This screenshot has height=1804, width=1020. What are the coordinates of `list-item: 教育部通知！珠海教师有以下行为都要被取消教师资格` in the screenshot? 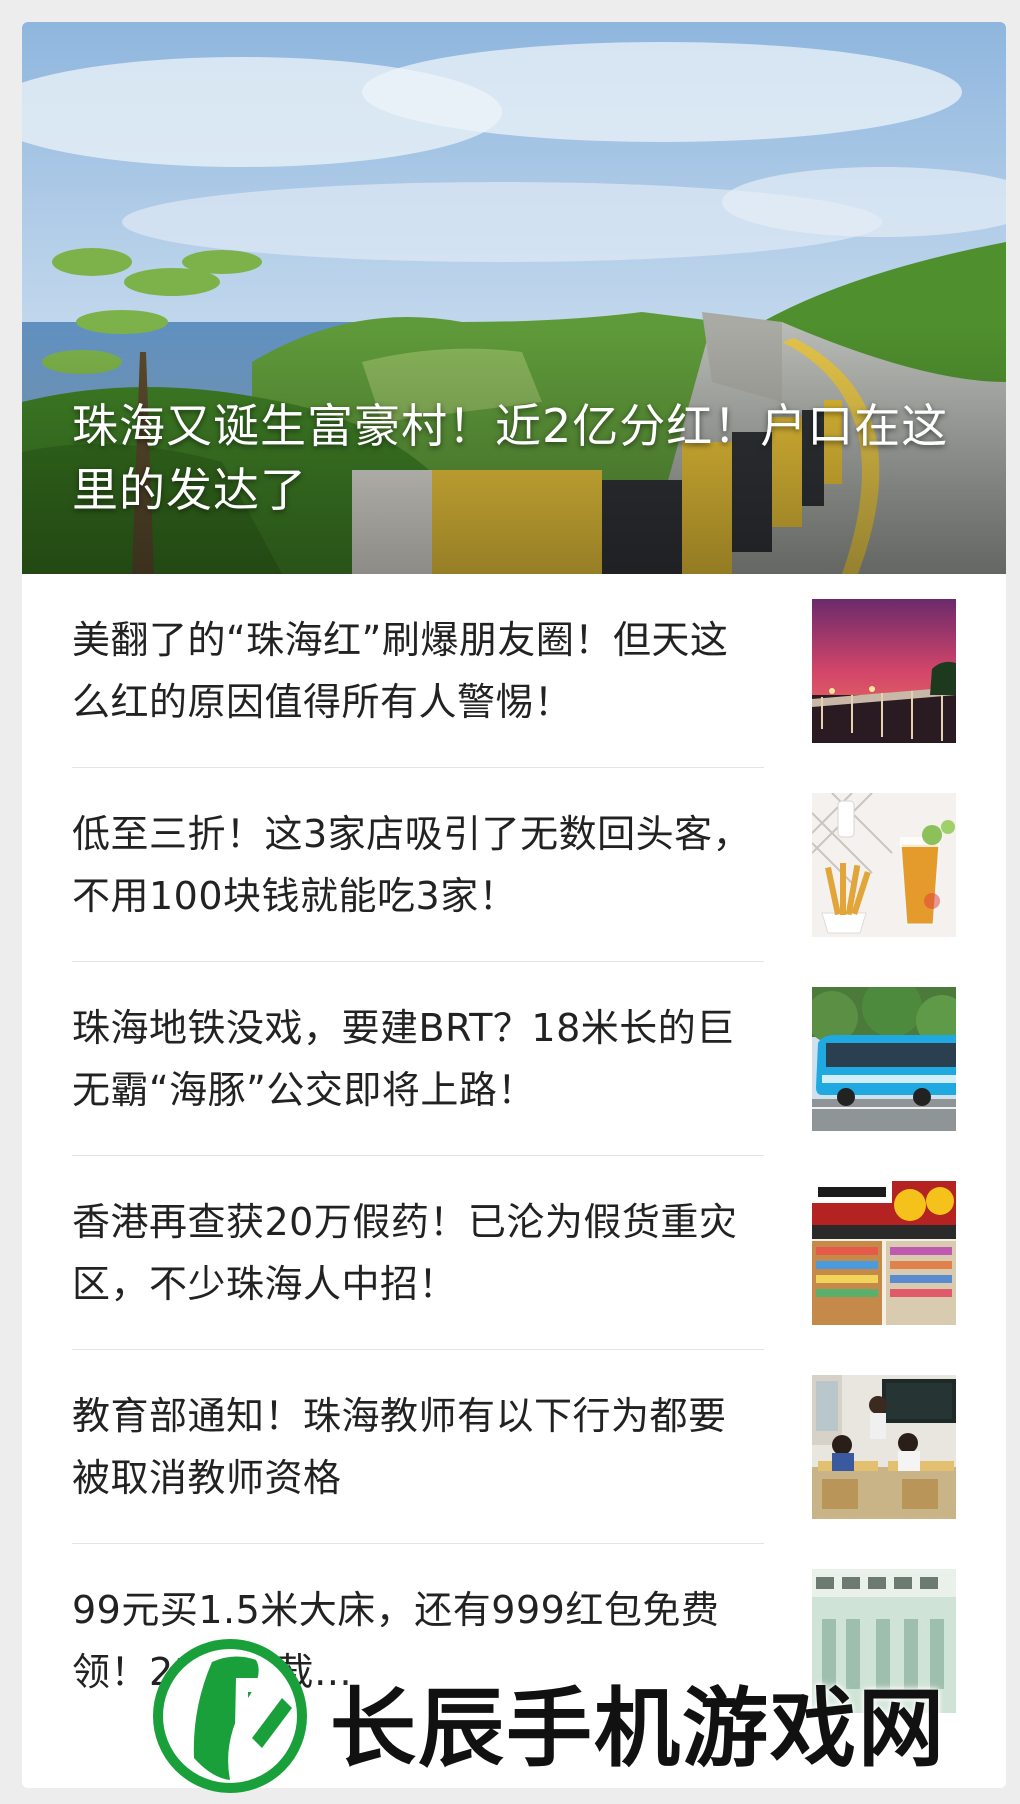 It's located at (514, 1447).